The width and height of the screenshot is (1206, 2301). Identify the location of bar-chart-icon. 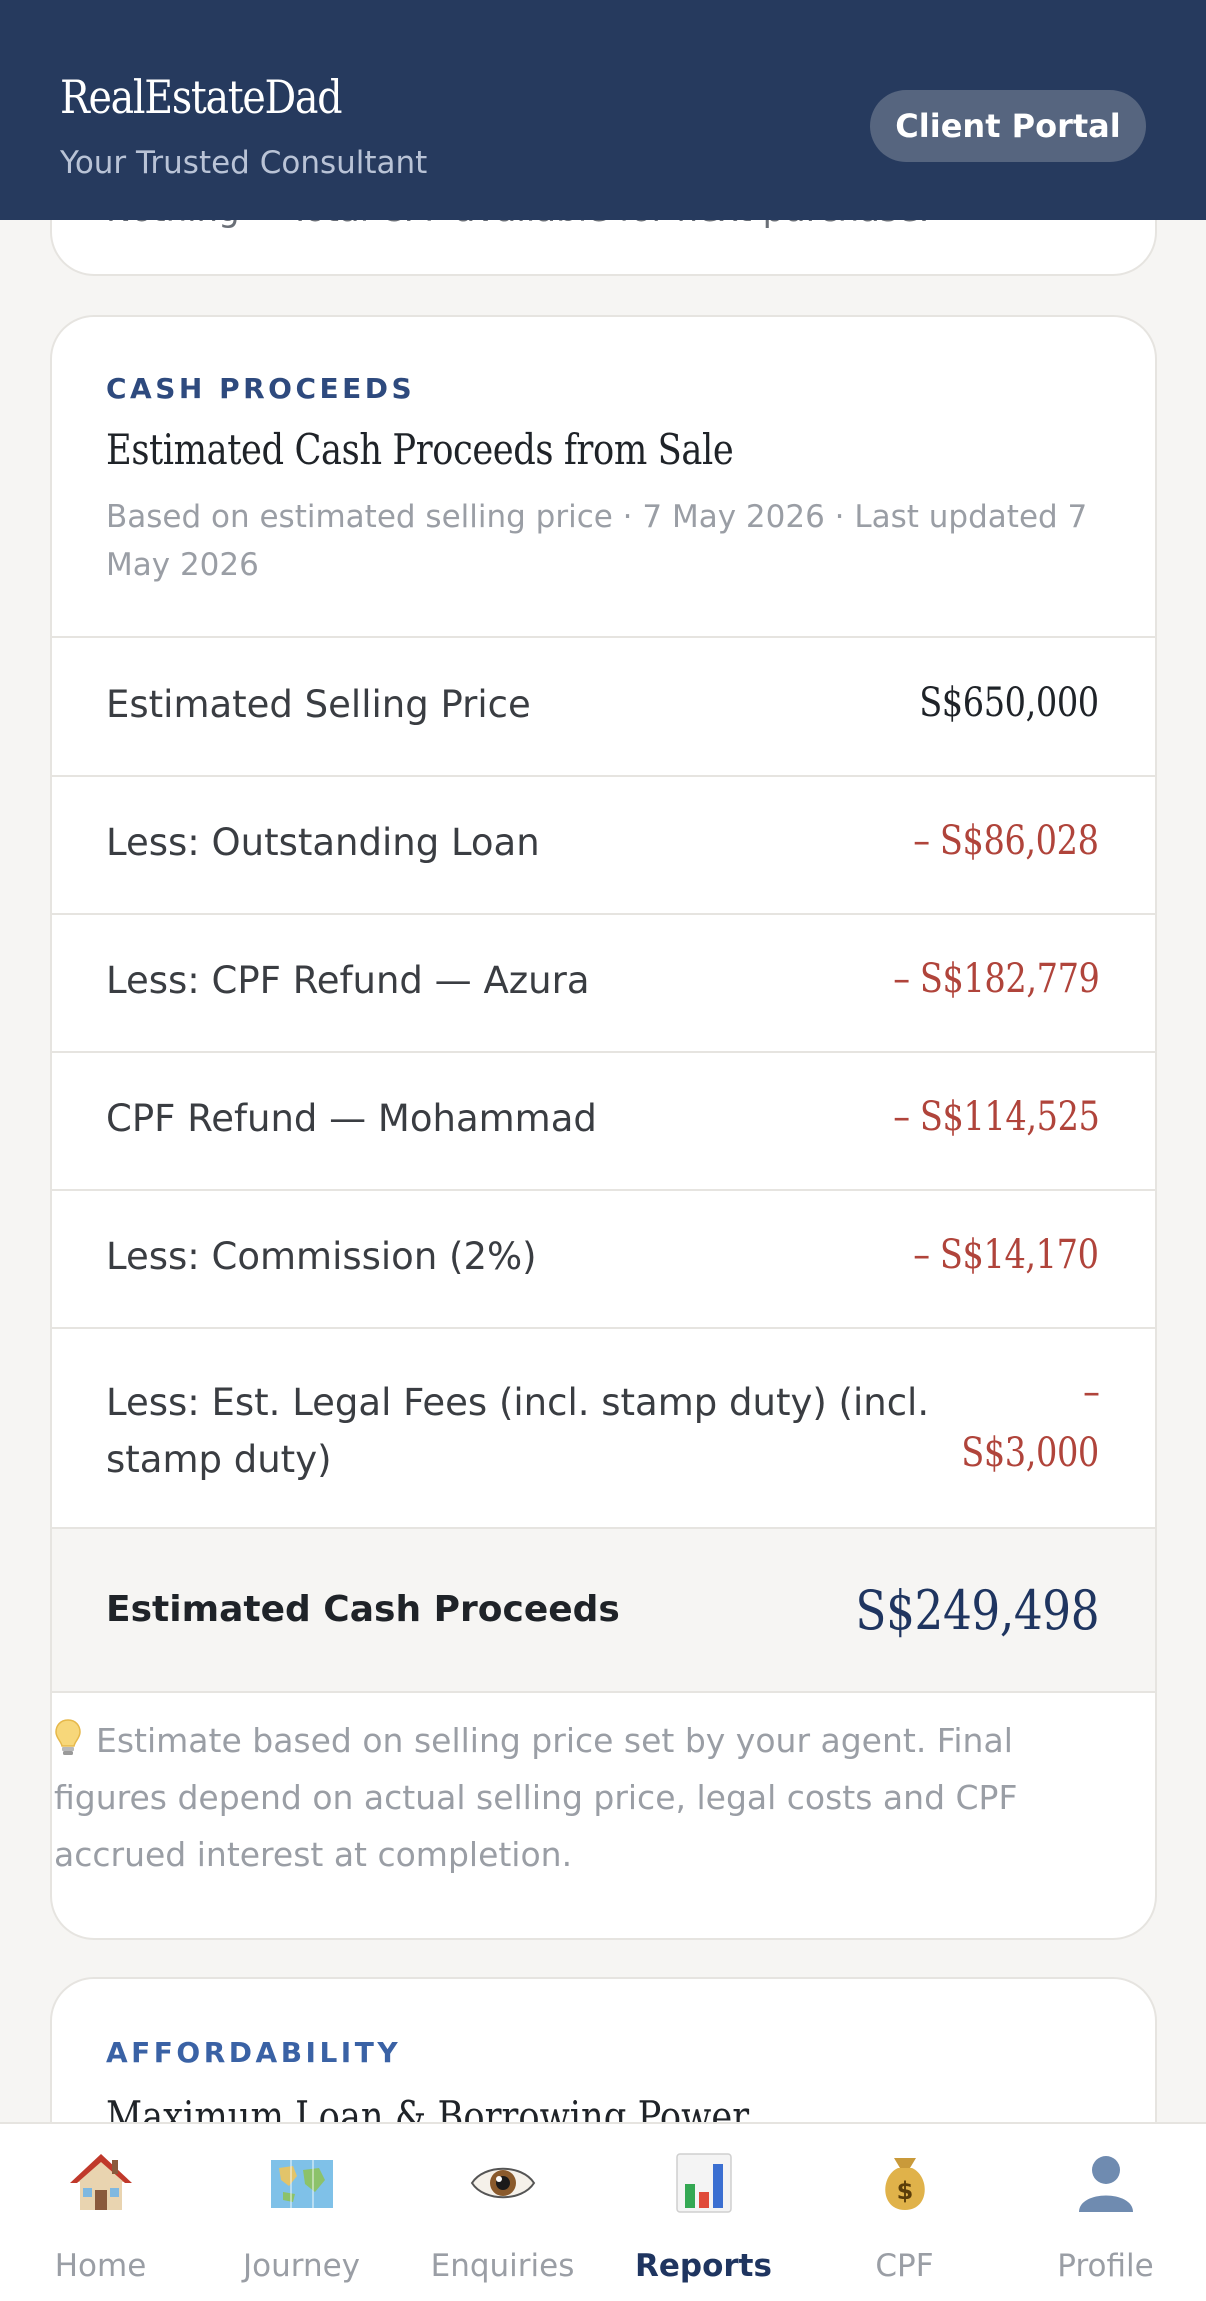
(704, 2183).